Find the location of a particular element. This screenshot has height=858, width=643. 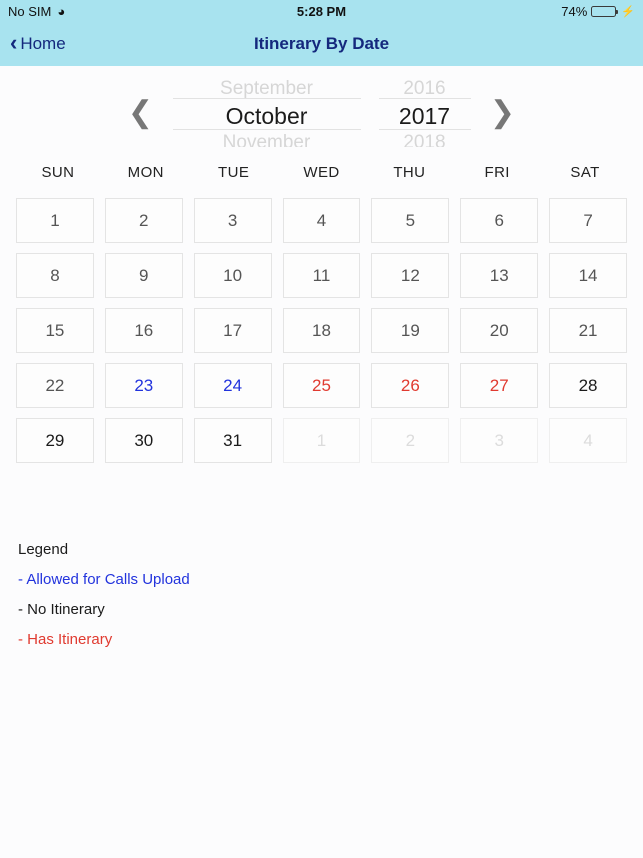

day-cell: 8 is located at coordinates (55, 275).